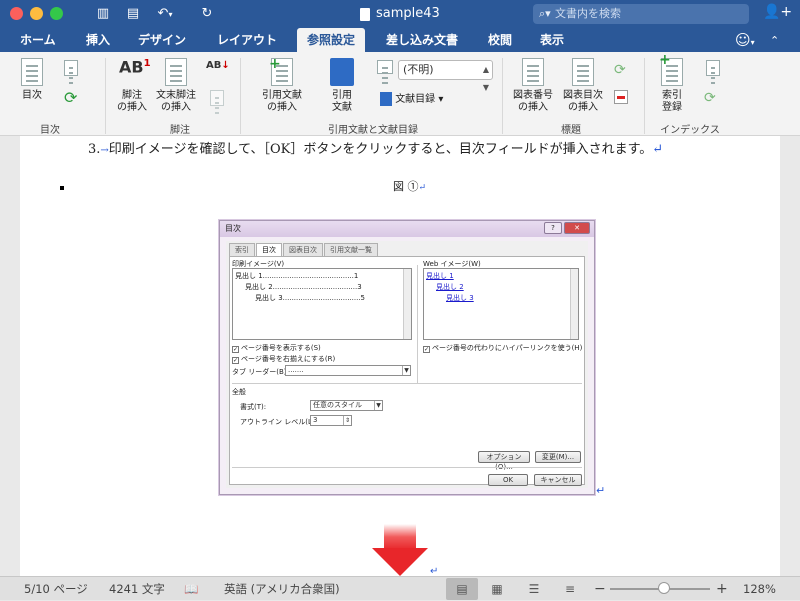  I want to click on close-icon: ✕, so click(577, 228).